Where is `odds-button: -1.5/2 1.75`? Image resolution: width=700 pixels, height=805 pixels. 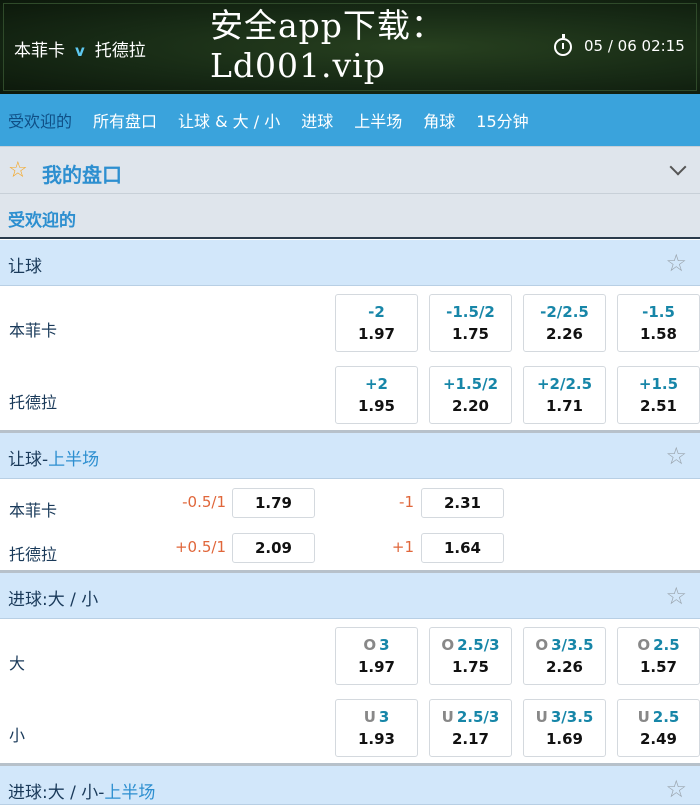
odds-button: -1.5/2 1.75 is located at coordinates (470, 323).